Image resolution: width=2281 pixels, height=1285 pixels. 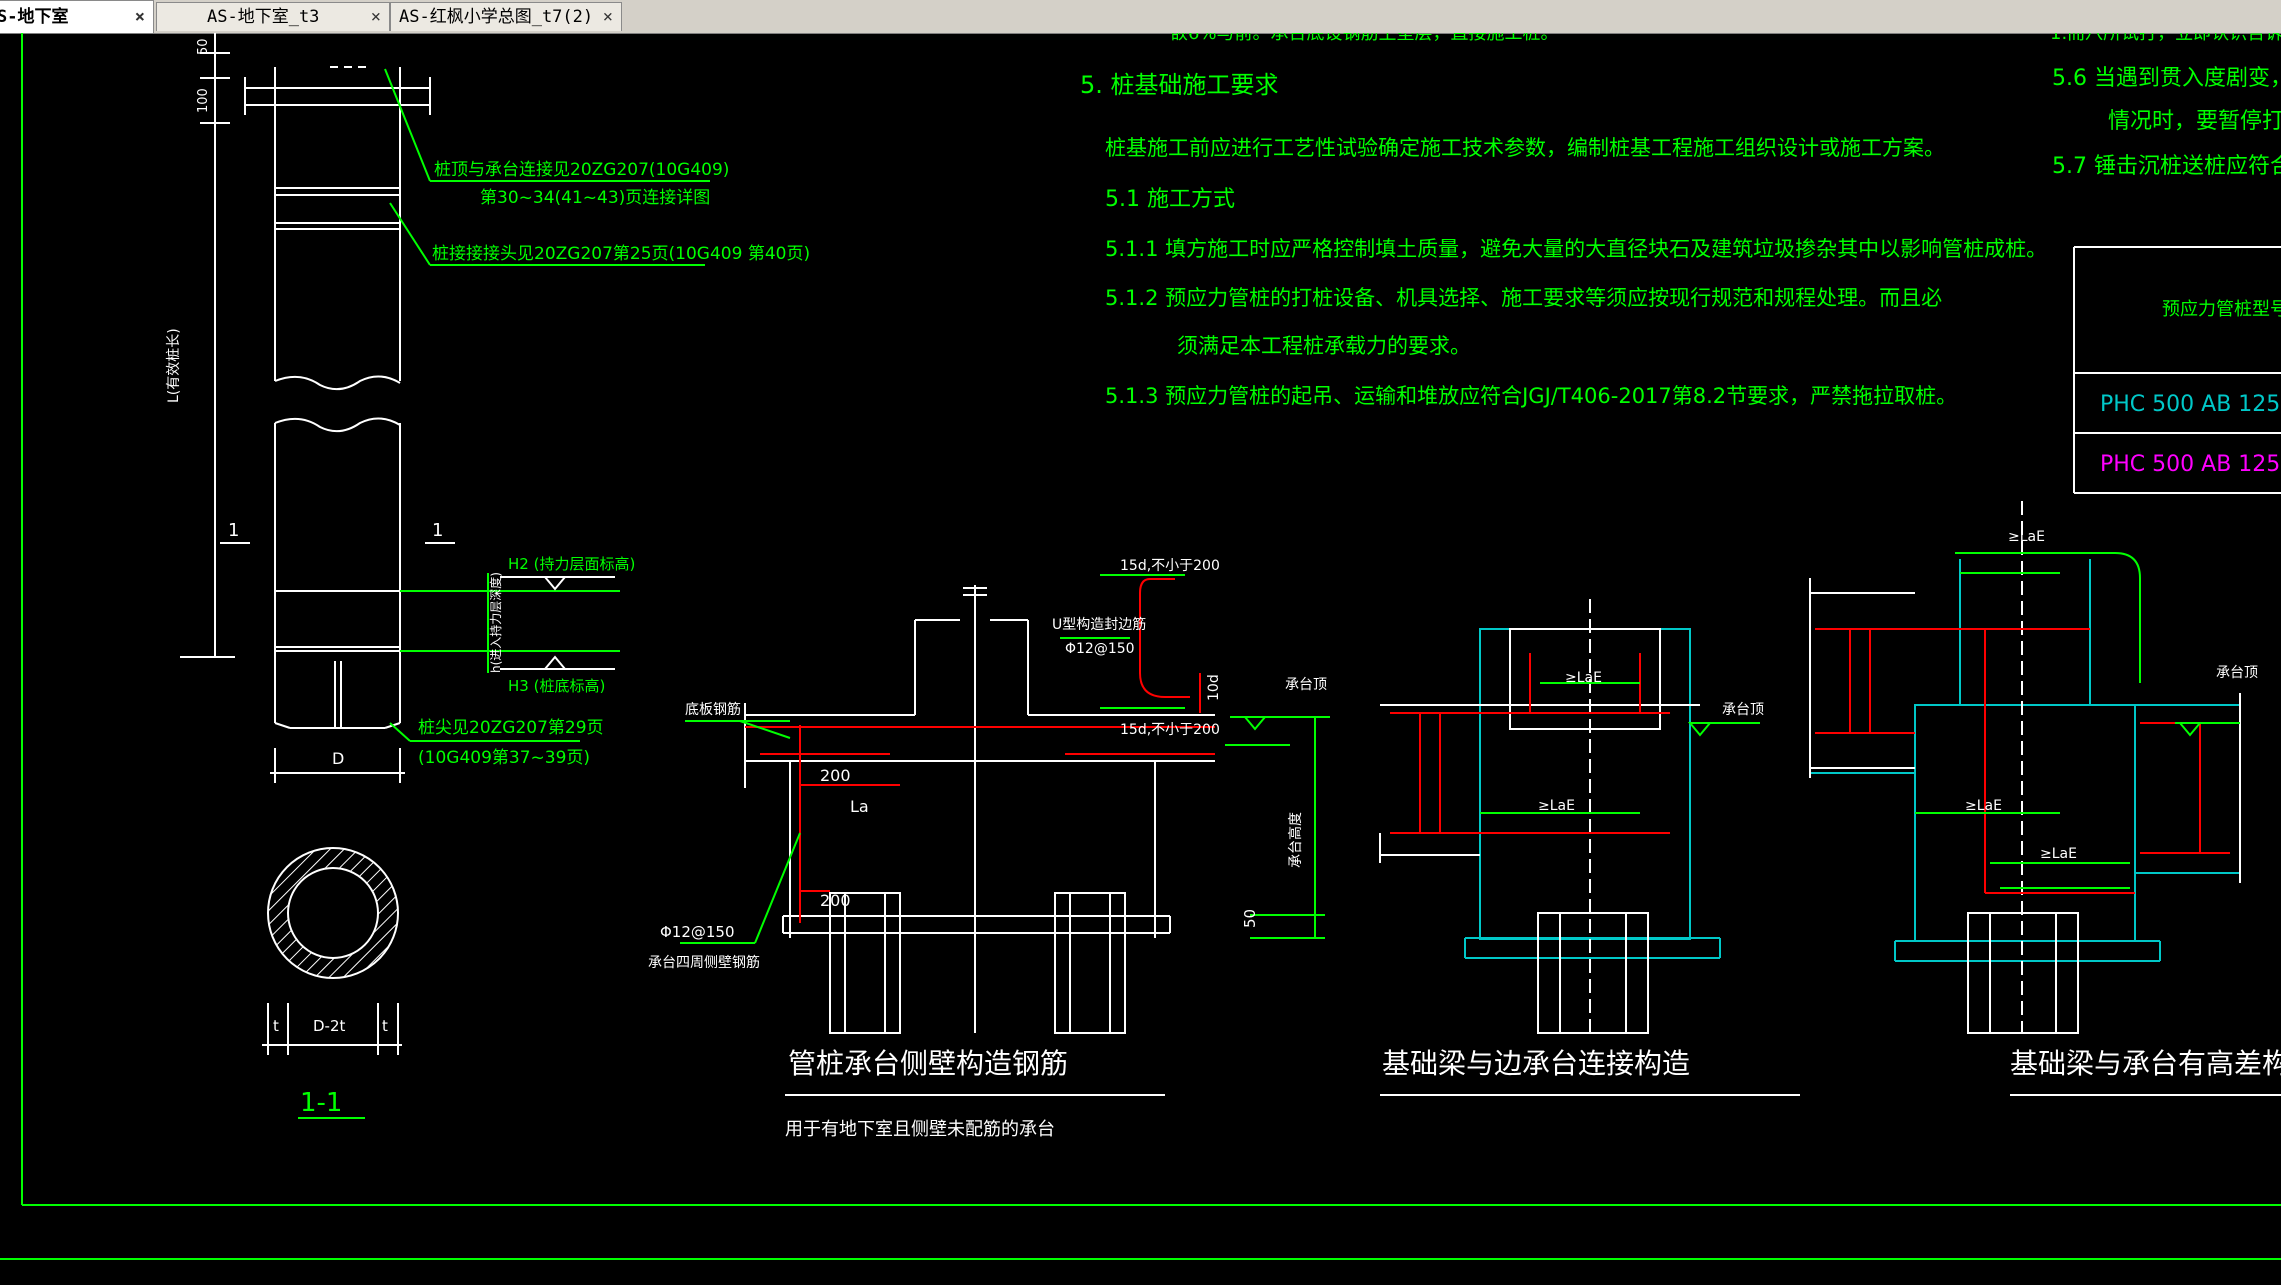 What do you see at coordinates (835, 900) in the screenshot?
I see `label-200-bottom: 200` at bounding box center [835, 900].